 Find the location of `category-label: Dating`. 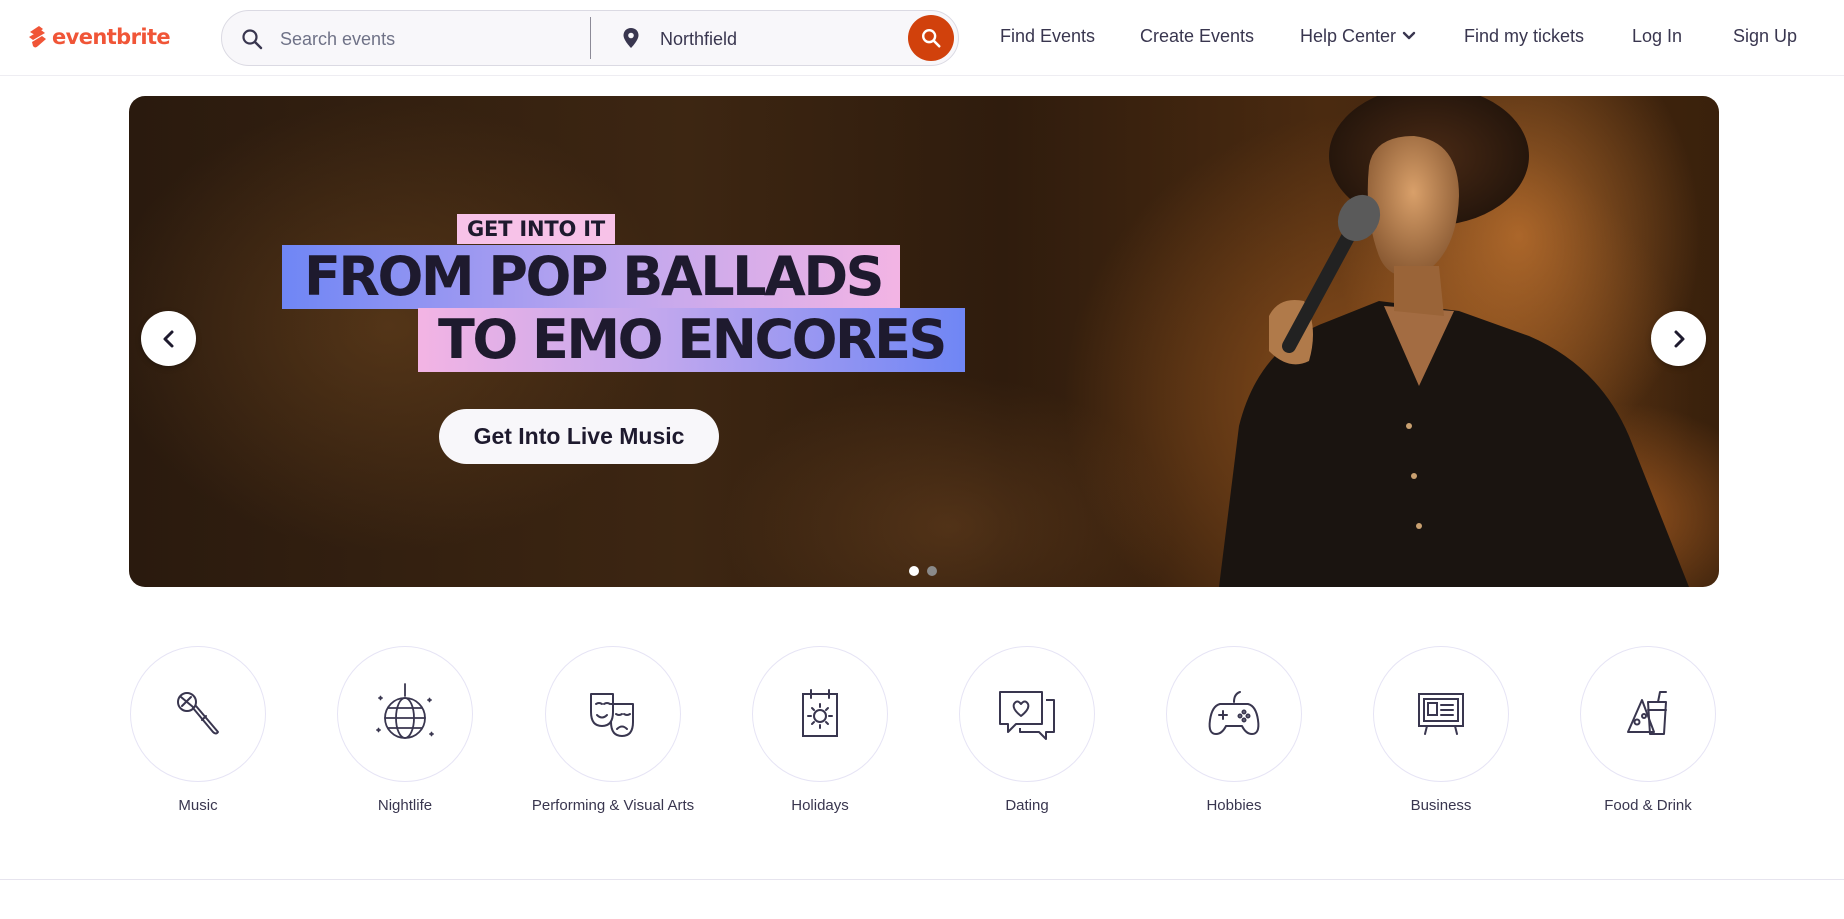

category-label: Dating is located at coordinates (1027, 805).